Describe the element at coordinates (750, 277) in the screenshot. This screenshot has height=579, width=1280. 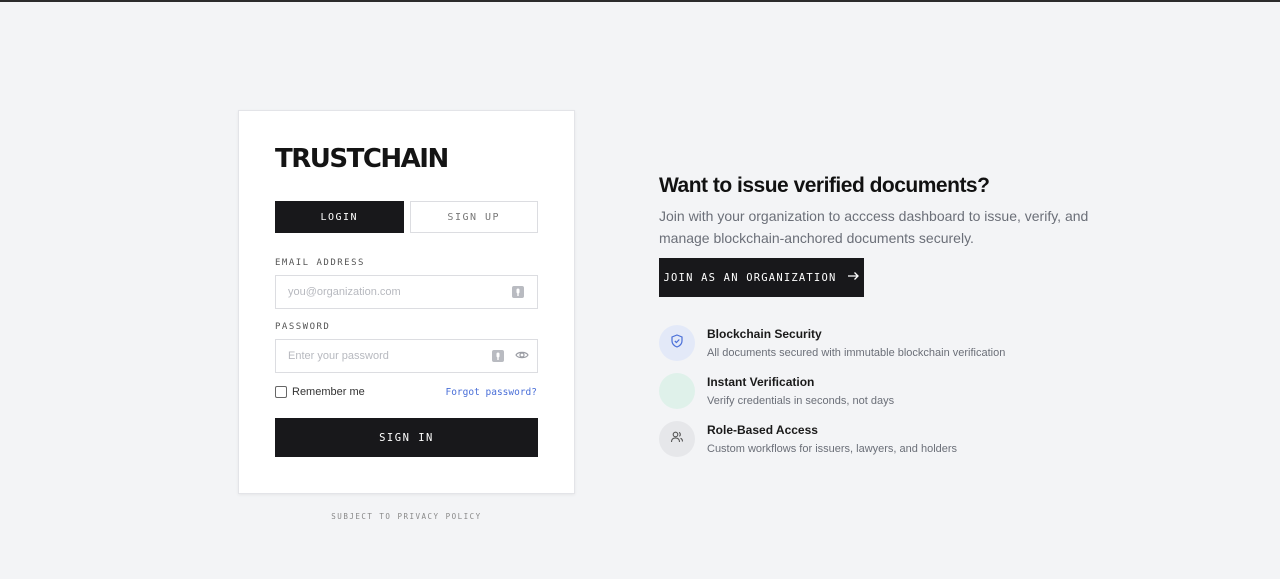
I see `join-button-label: JOIN AS AN ORGANIZATION` at that location.